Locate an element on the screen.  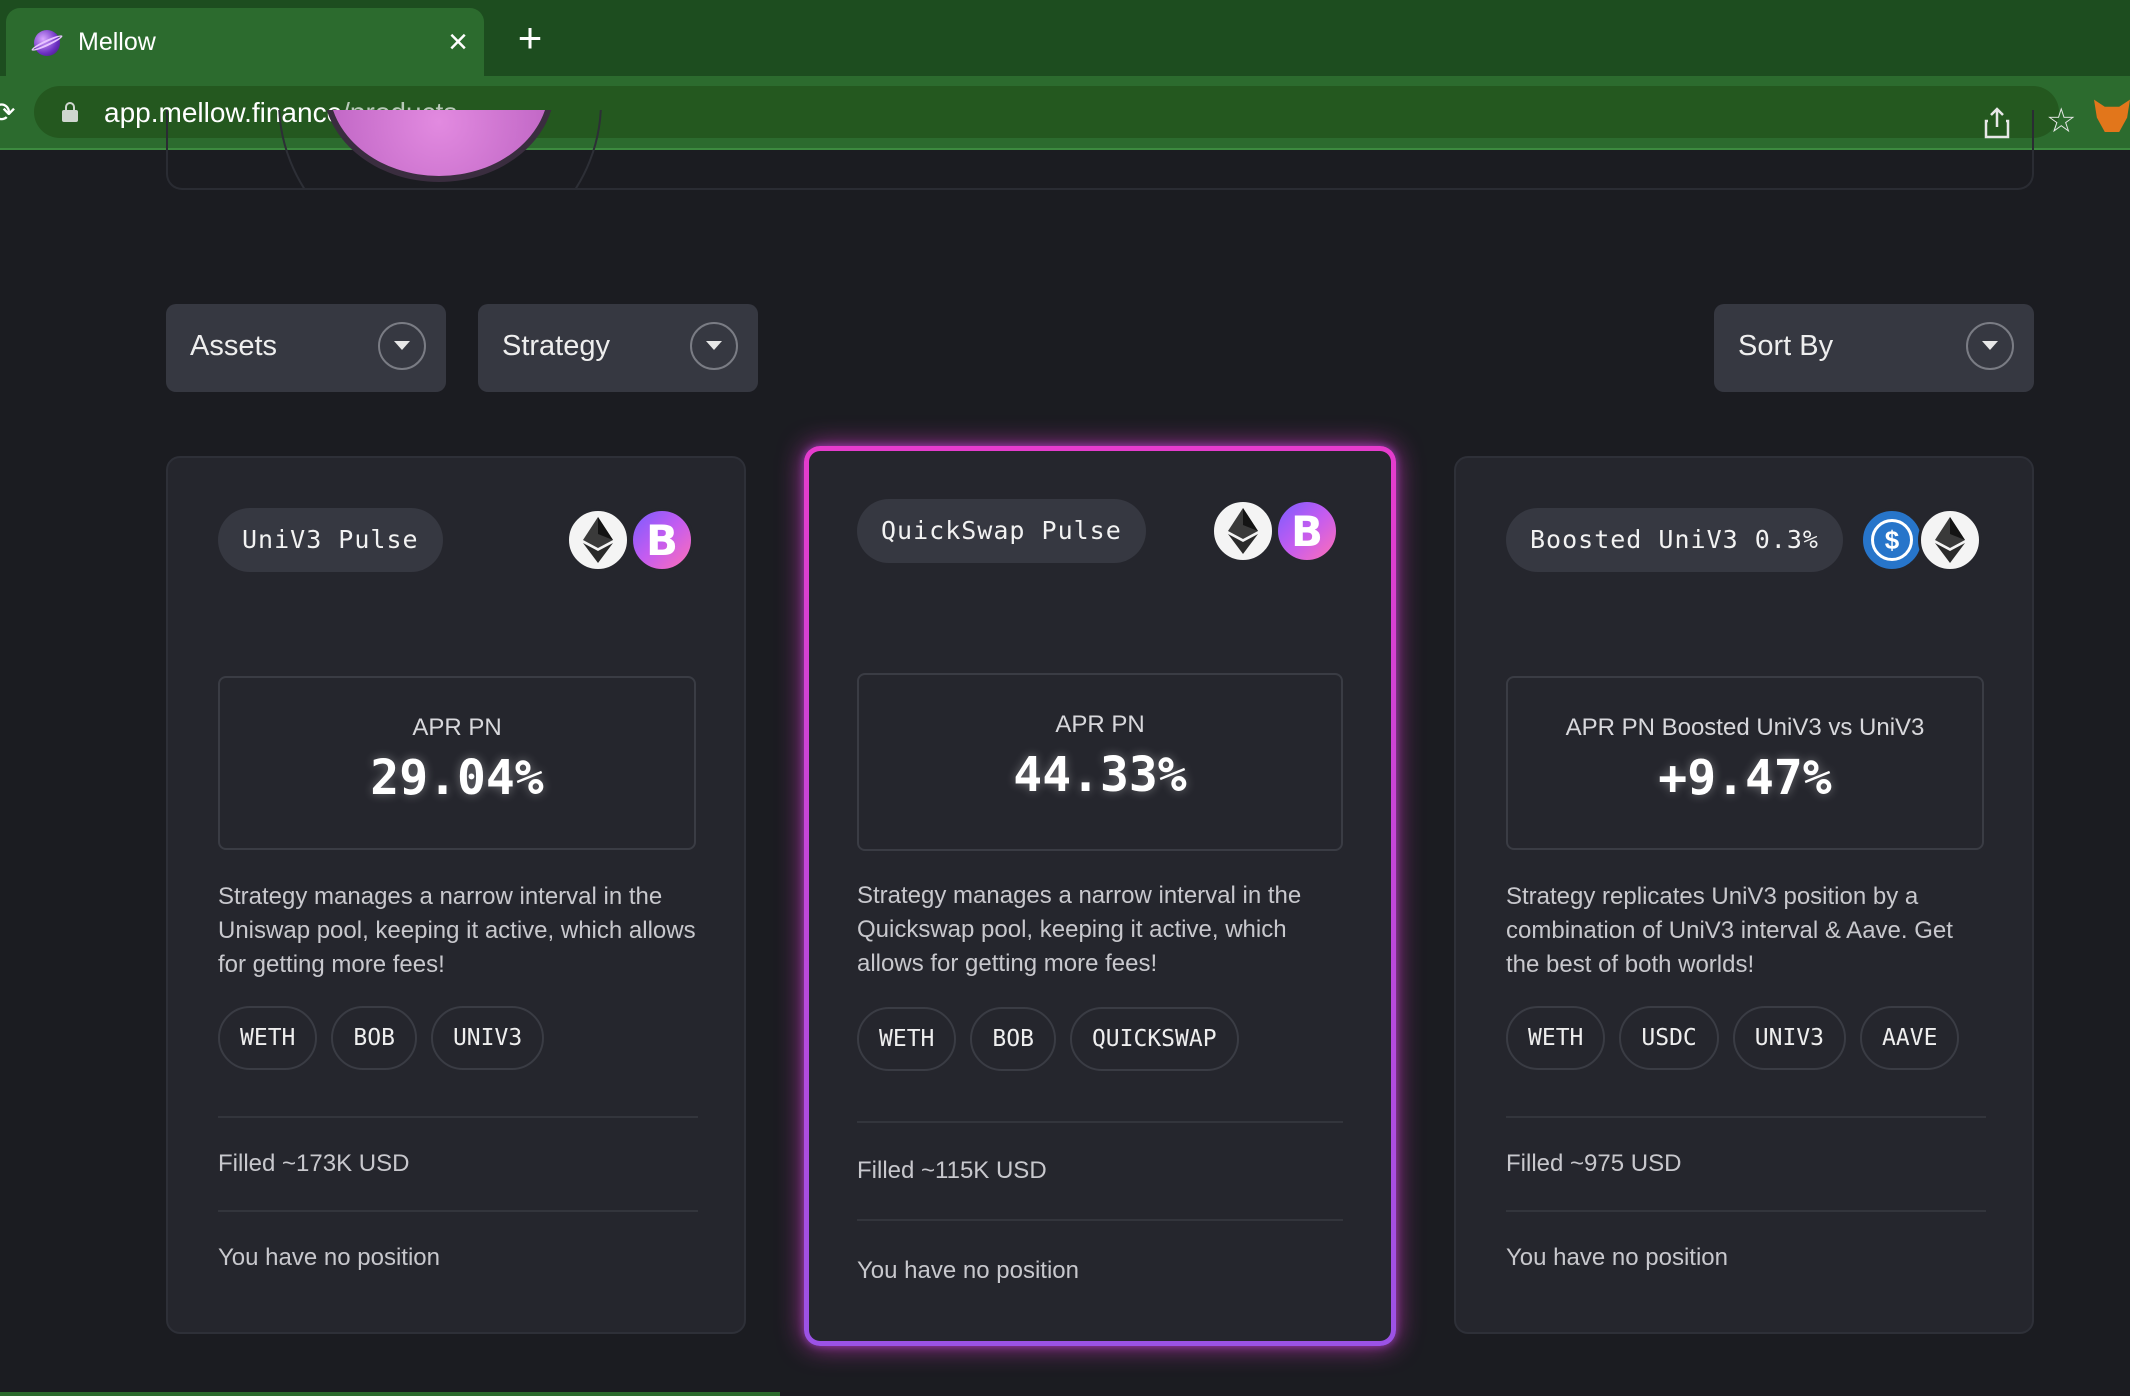
tab-close-icon: × is located at coordinates (458, 42).